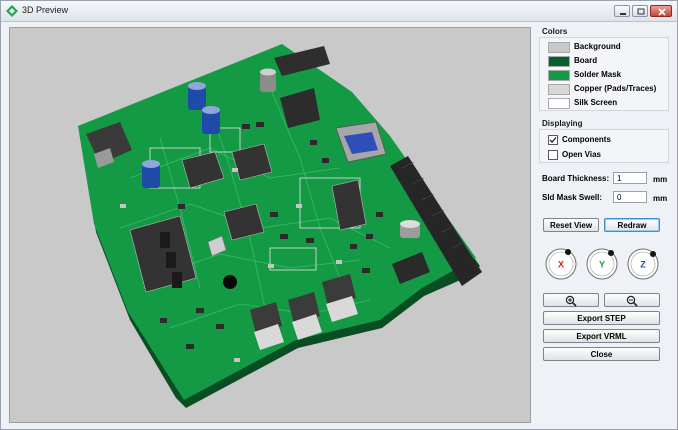 The height and width of the screenshot is (430, 678). I want to click on rotate-x-control: X, so click(561, 264).